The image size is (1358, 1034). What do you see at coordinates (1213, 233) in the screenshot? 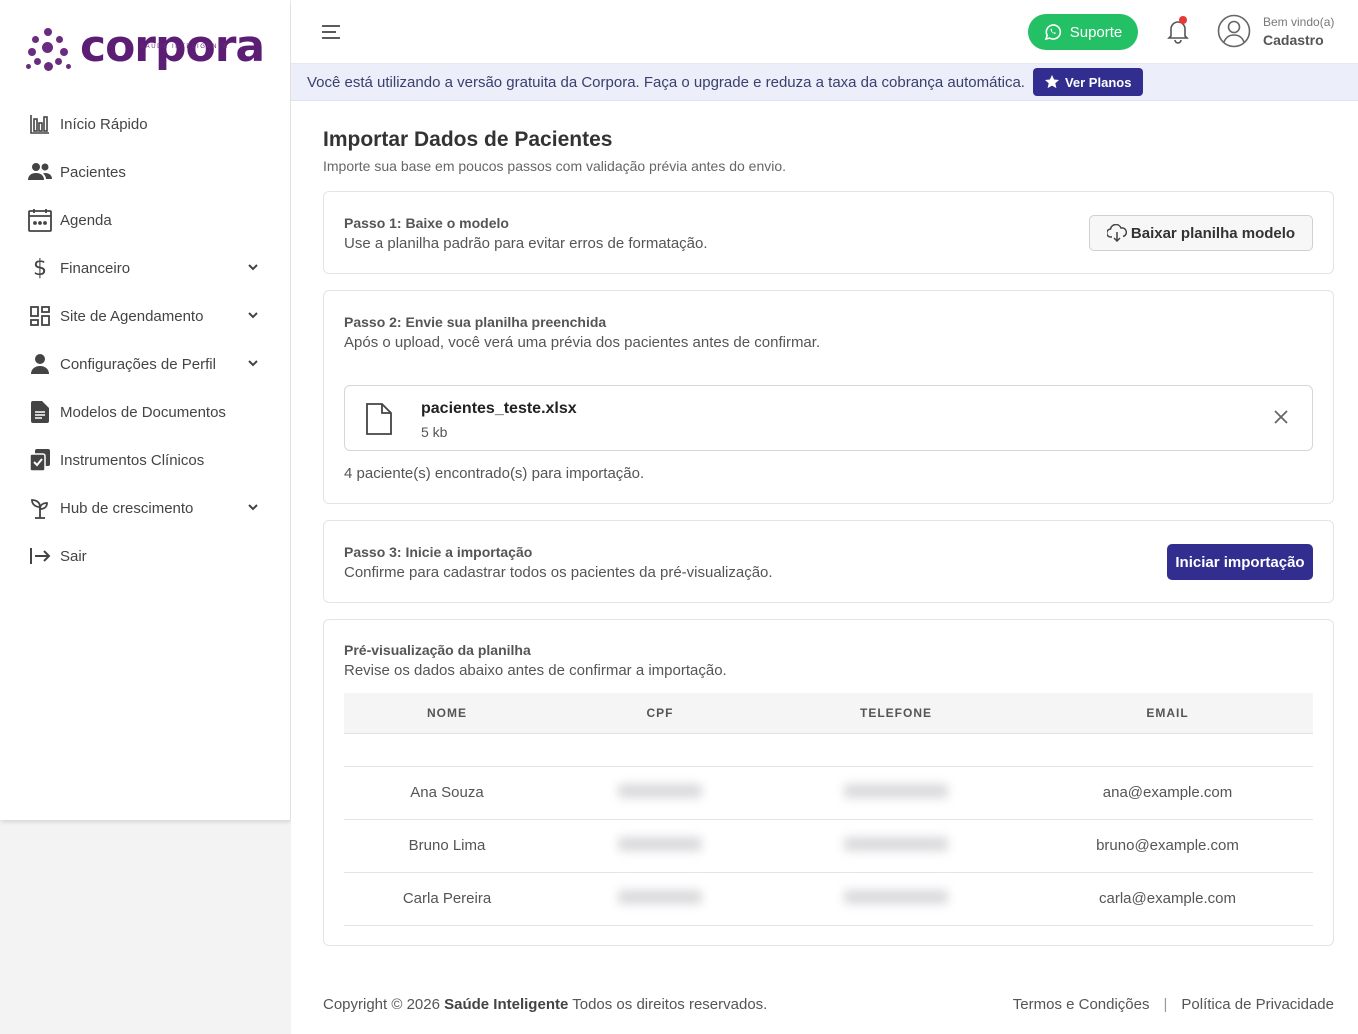
I see `download-template-label: Baixar planilha modelo` at bounding box center [1213, 233].